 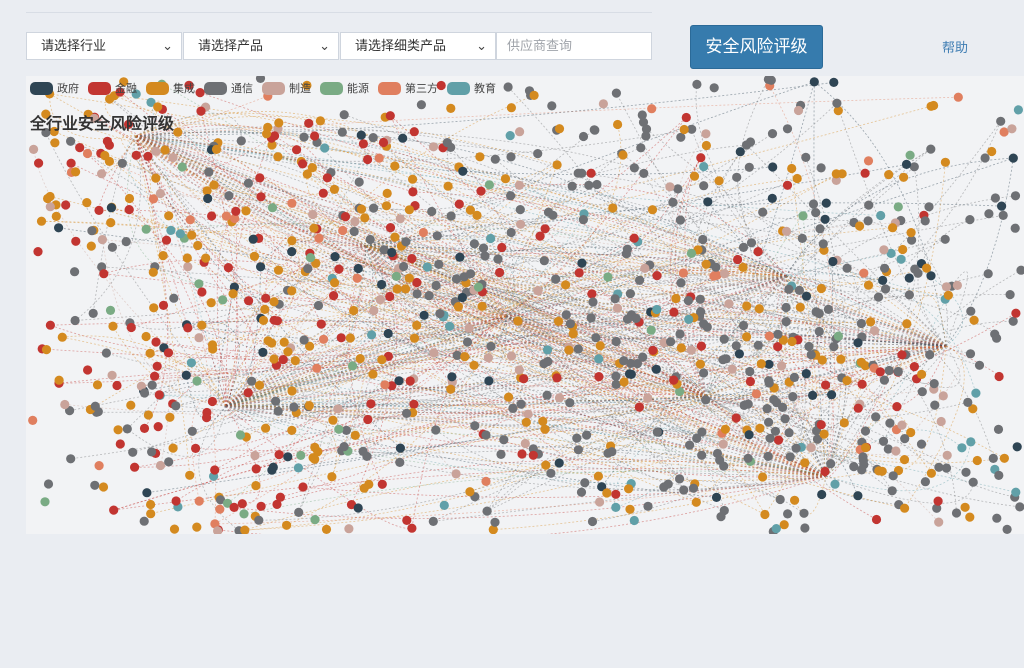 What do you see at coordinates (344, 88) in the screenshot?
I see `legend-item-energy: 能源` at bounding box center [344, 88].